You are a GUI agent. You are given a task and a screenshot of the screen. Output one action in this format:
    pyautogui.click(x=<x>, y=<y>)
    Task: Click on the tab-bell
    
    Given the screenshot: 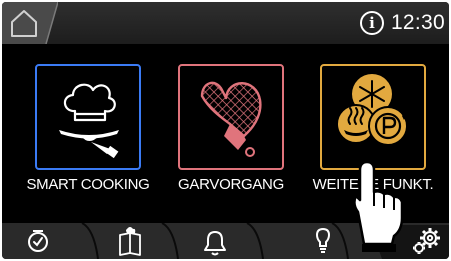 What is the action you would take?
    pyautogui.click(x=214, y=241)
    